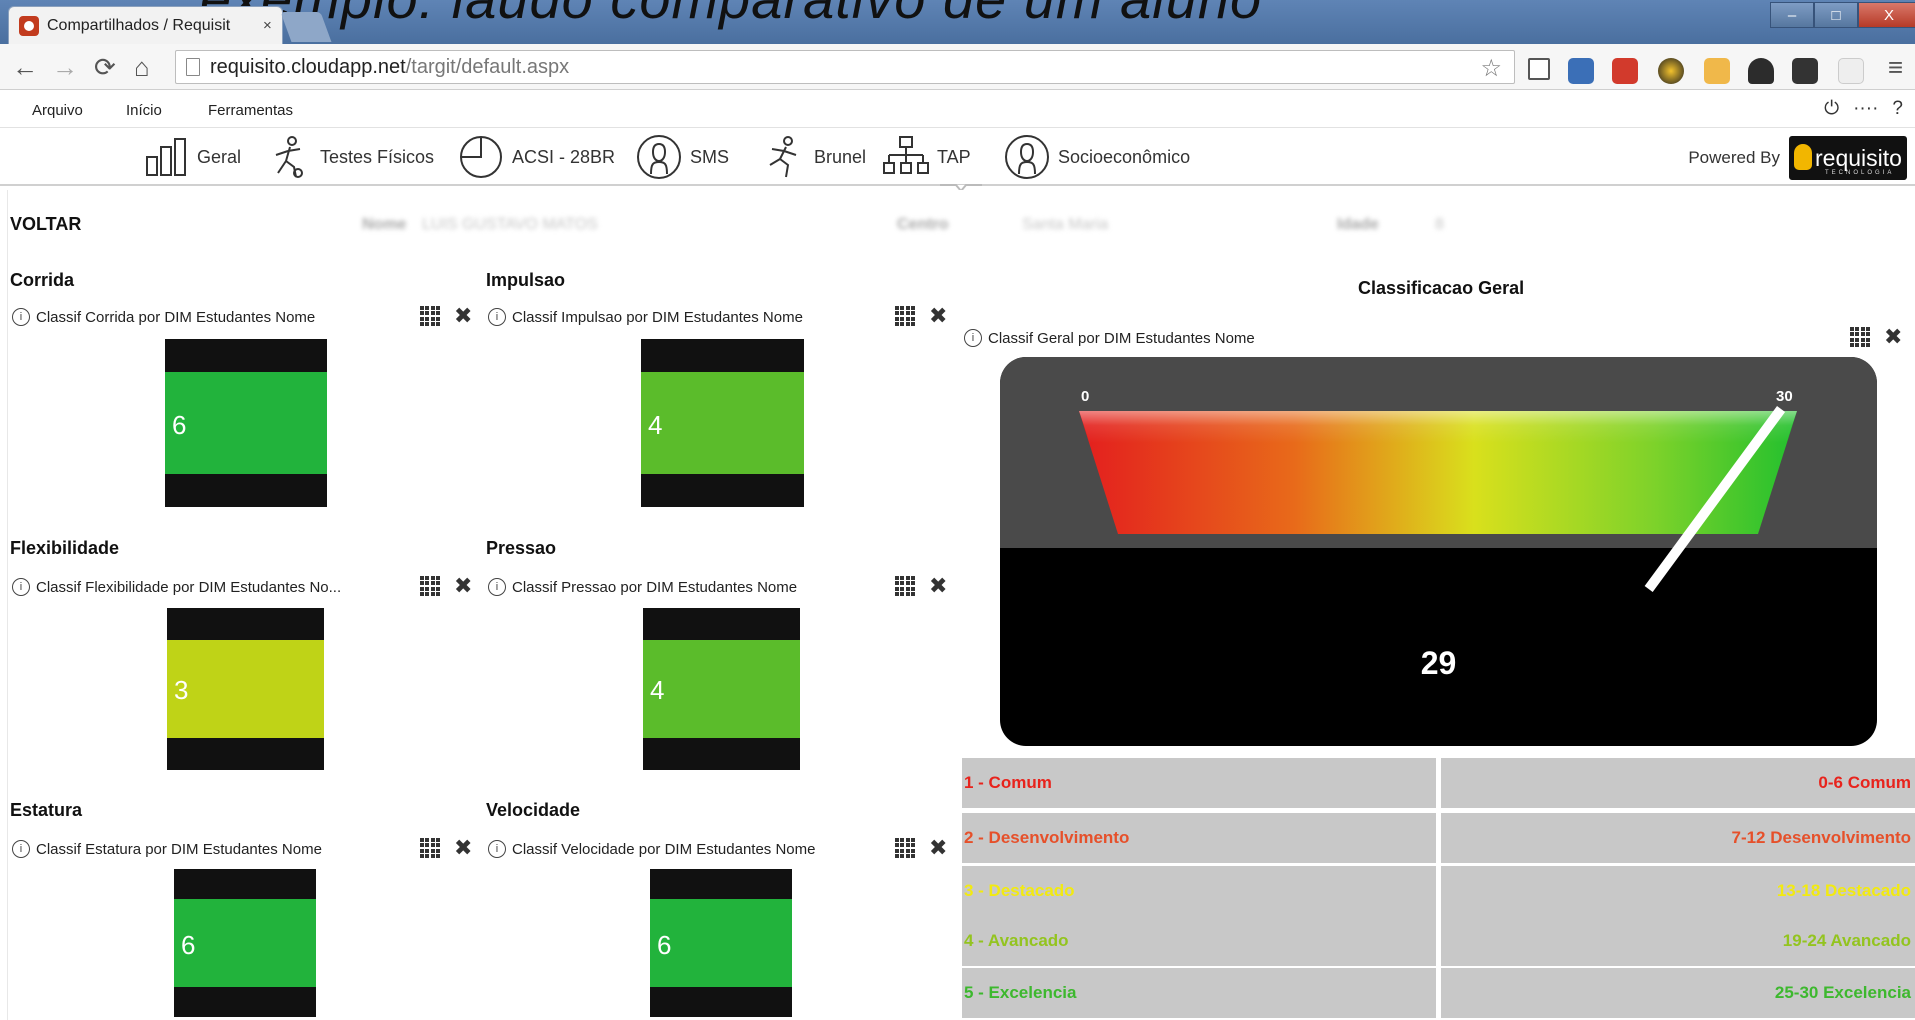 The width and height of the screenshot is (1915, 1020). What do you see at coordinates (533, 810) in the screenshot?
I see `widget-title-velocidade: Velocidade` at bounding box center [533, 810].